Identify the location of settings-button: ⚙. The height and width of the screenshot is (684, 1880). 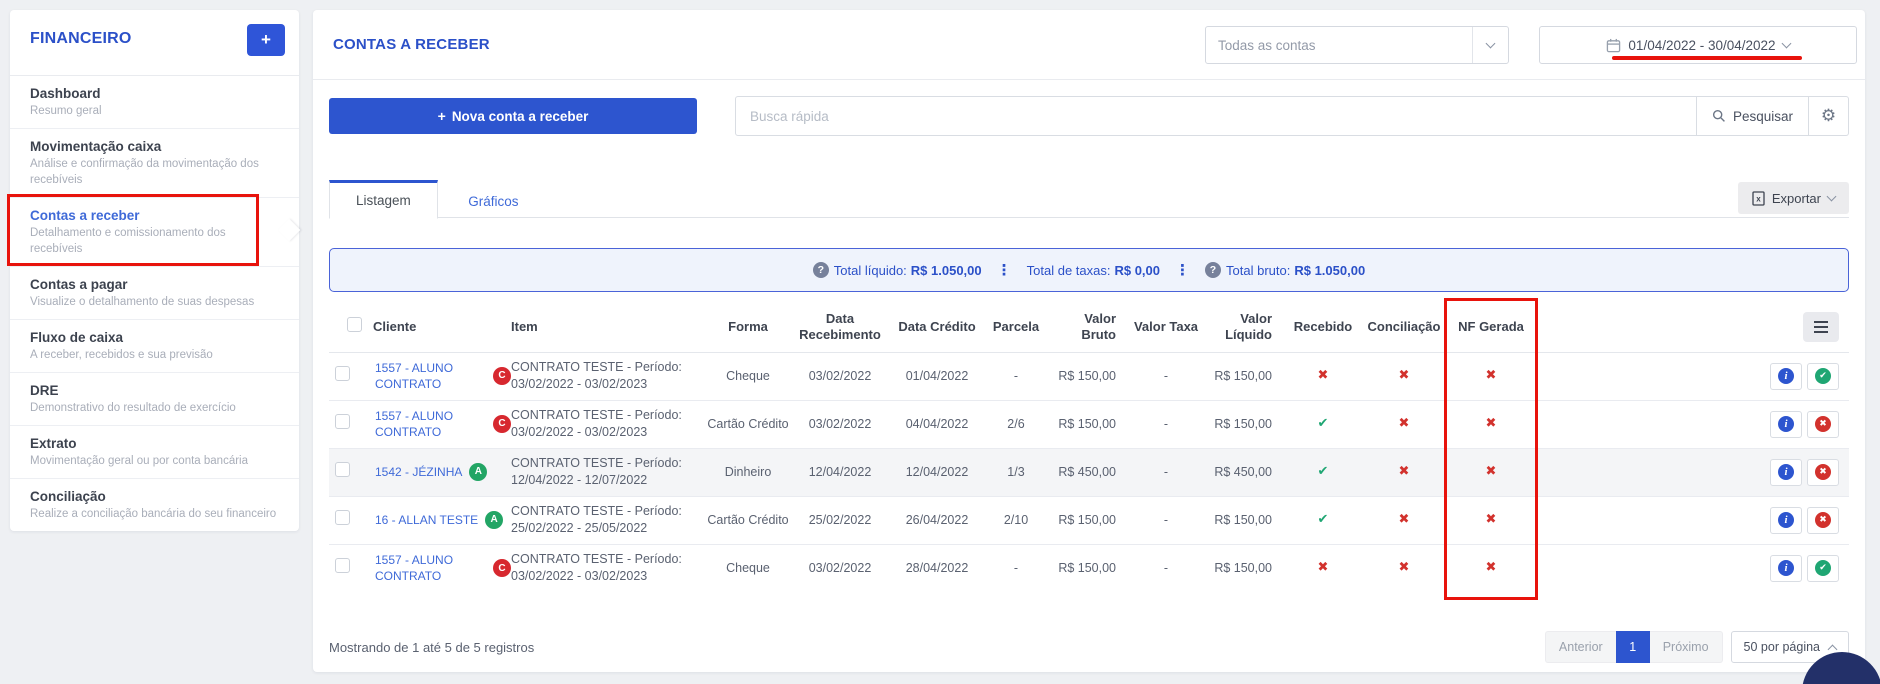
(1829, 116).